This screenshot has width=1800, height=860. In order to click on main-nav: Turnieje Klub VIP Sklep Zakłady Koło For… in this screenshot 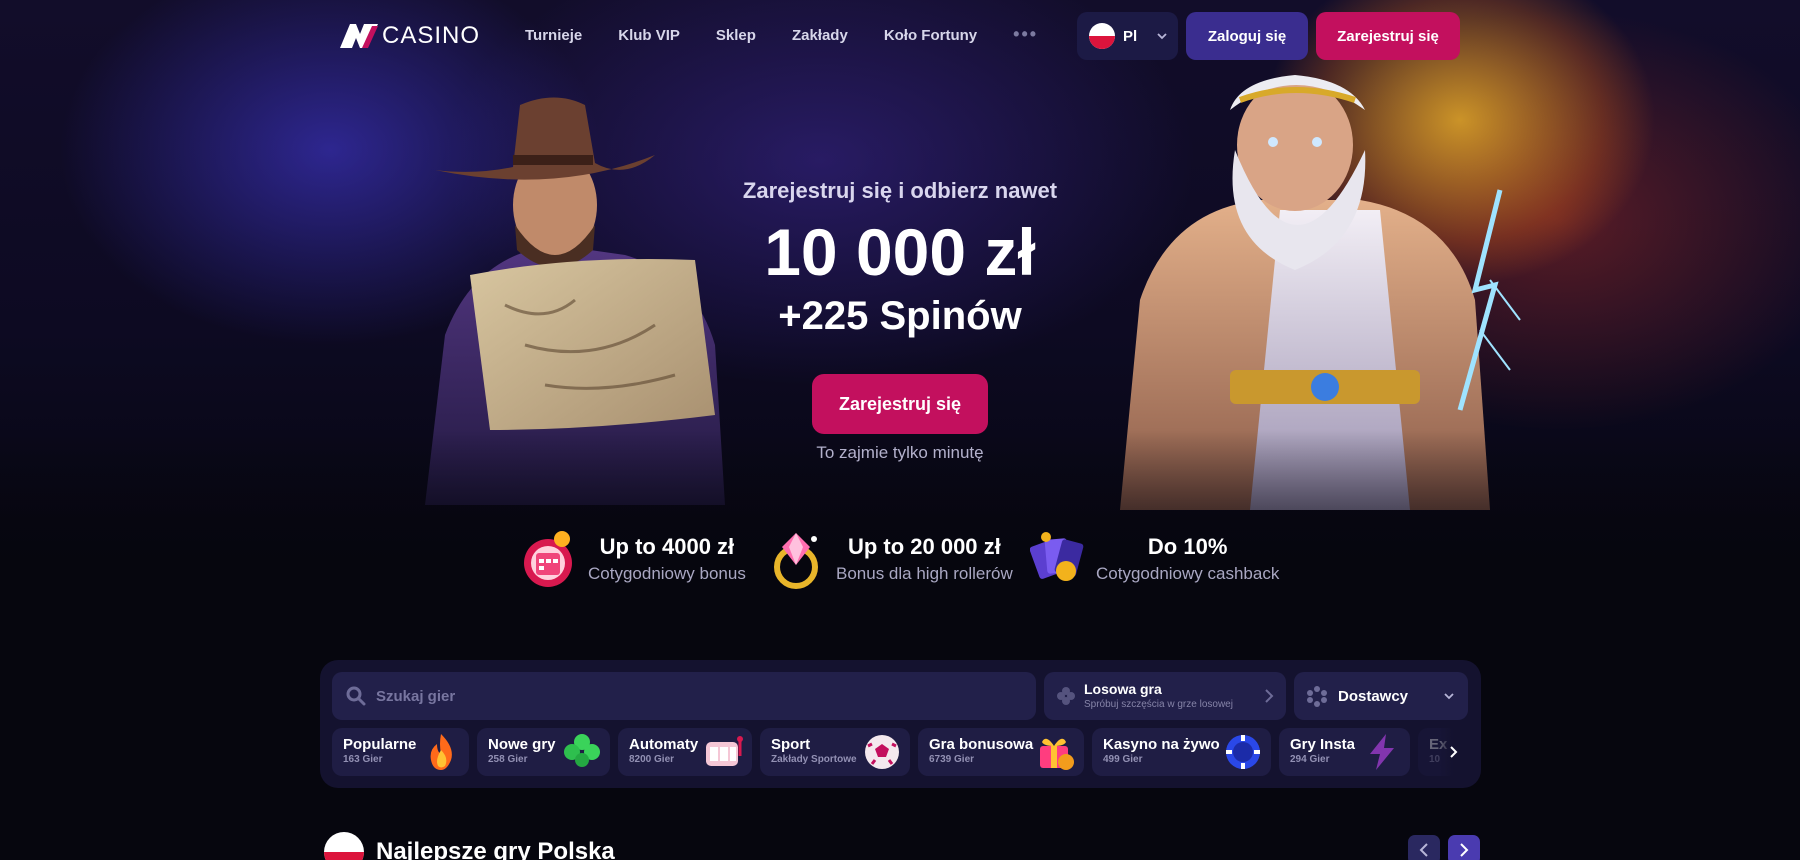, I will do `click(799, 36)`.